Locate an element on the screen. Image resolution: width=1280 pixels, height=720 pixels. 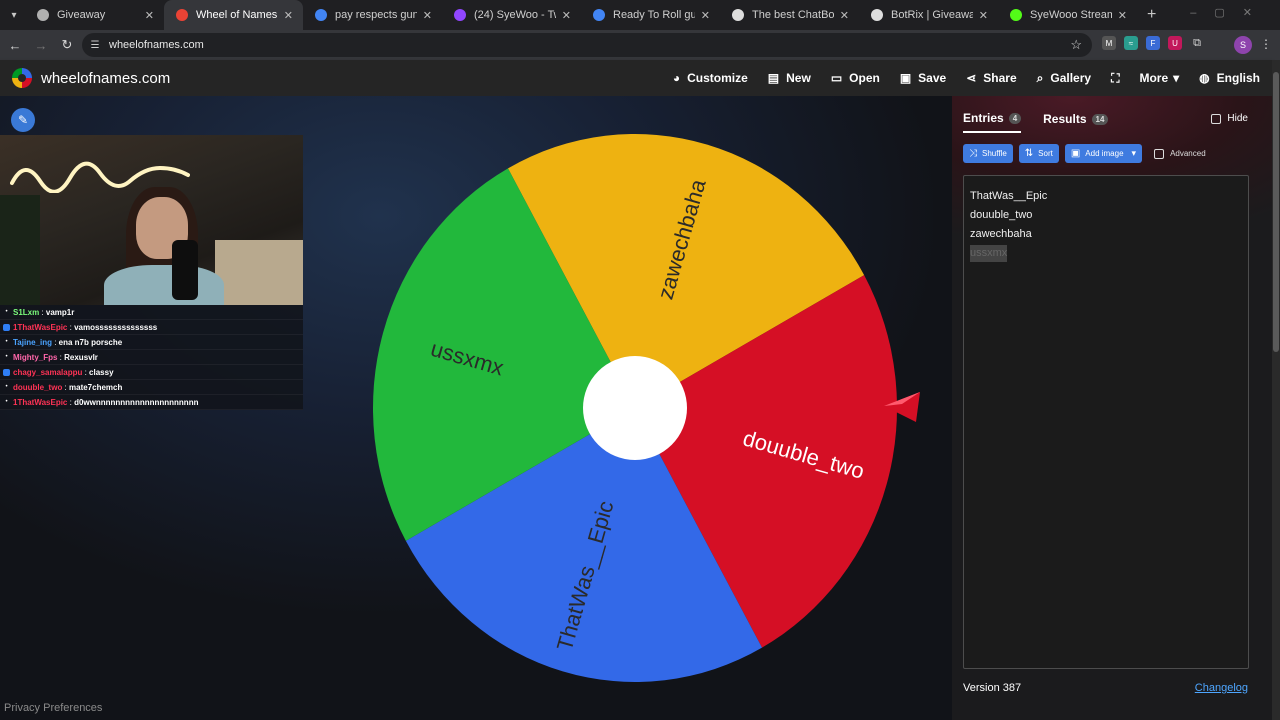
browser-tab: pay respects gun buddy - ✕ is located at coordinates (372, 15).